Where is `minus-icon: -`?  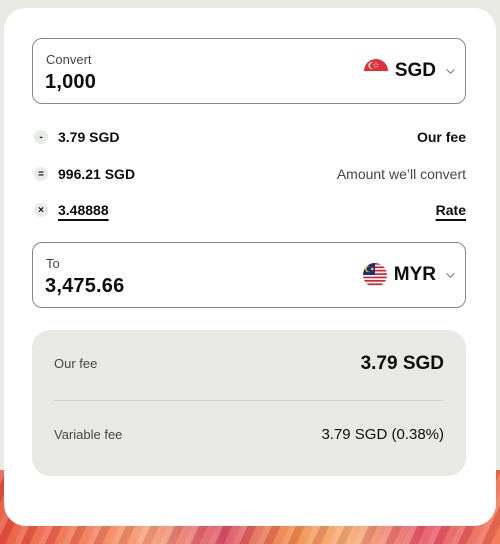 minus-icon: - is located at coordinates (41, 137).